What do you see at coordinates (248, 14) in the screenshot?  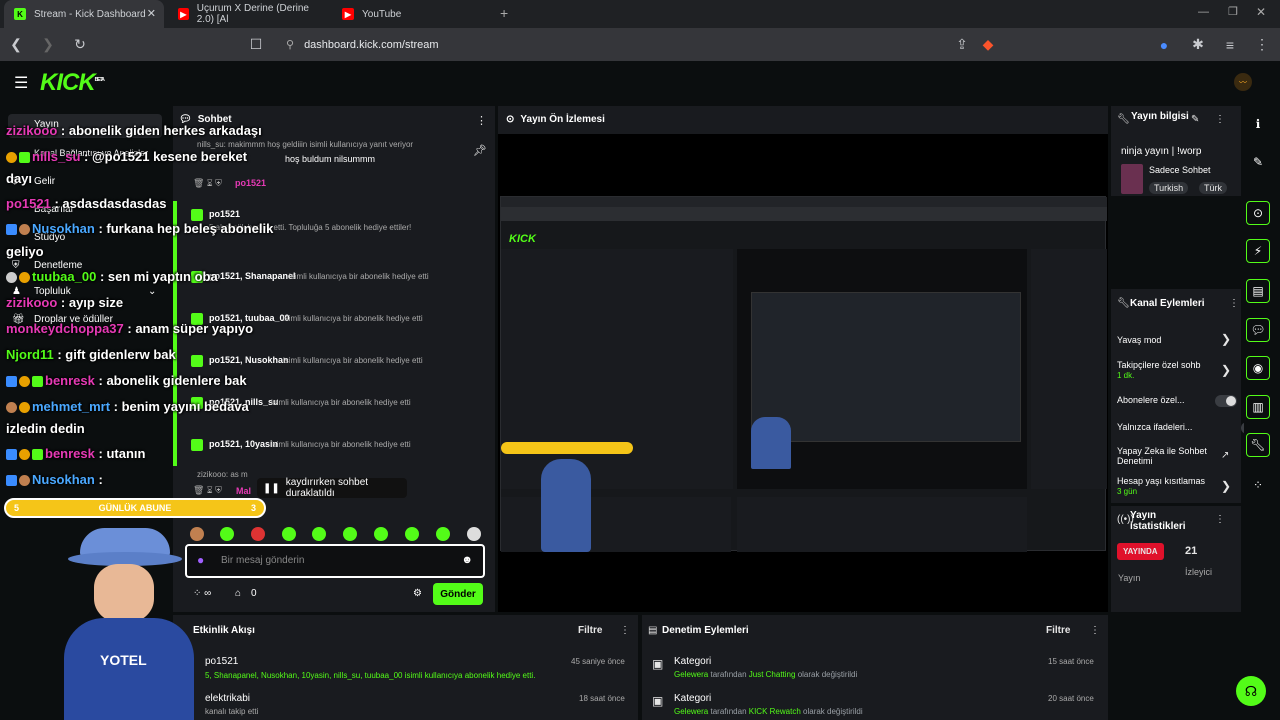 I see `tab-youtube-video: ▶ Uçurum X Derine (Derine 2.0) [Al` at bounding box center [248, 14].